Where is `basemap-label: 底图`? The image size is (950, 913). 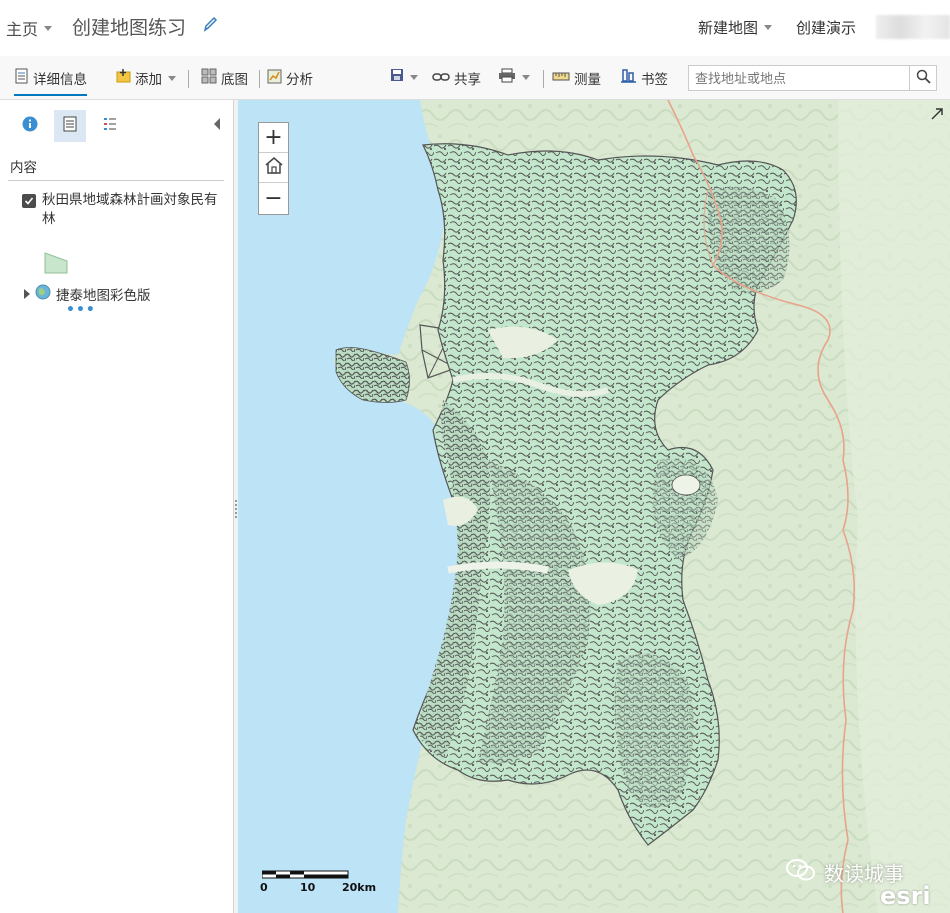
basemap-label: 底图 is located at coordinates (234, 80).